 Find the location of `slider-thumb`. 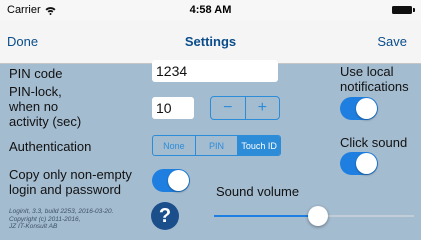

slider-thumb is located at coordinates (318, 216).